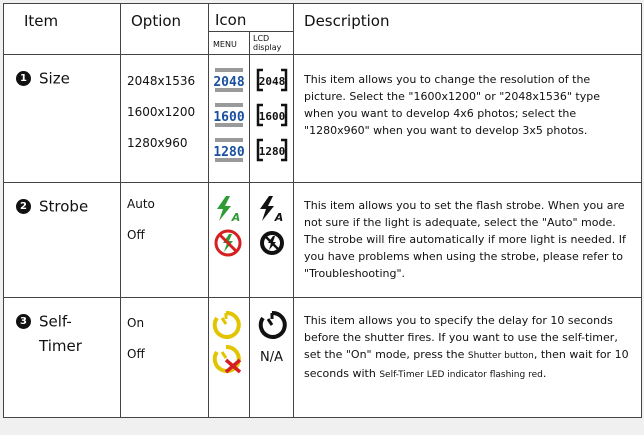  Describe the element at coordinates (161, 81) in the screenshot. I see `option-value: 2048x1536` at that location.